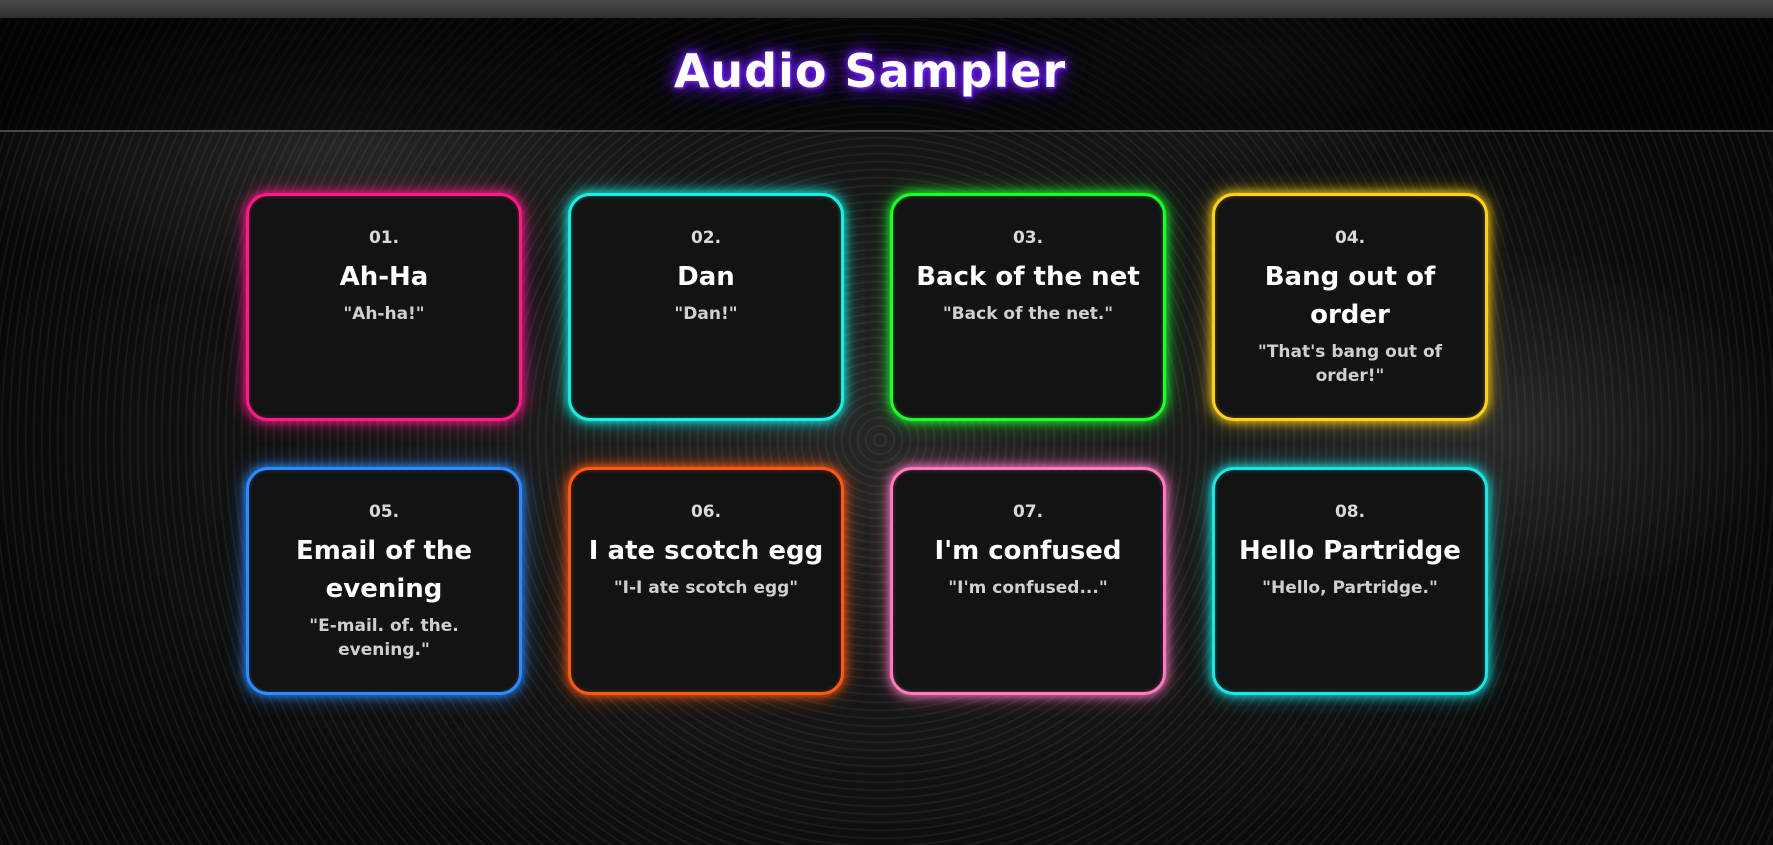  I want to click on sample-pad-03: 03. Back of the net "Back of the net.", so click(1028, 307).